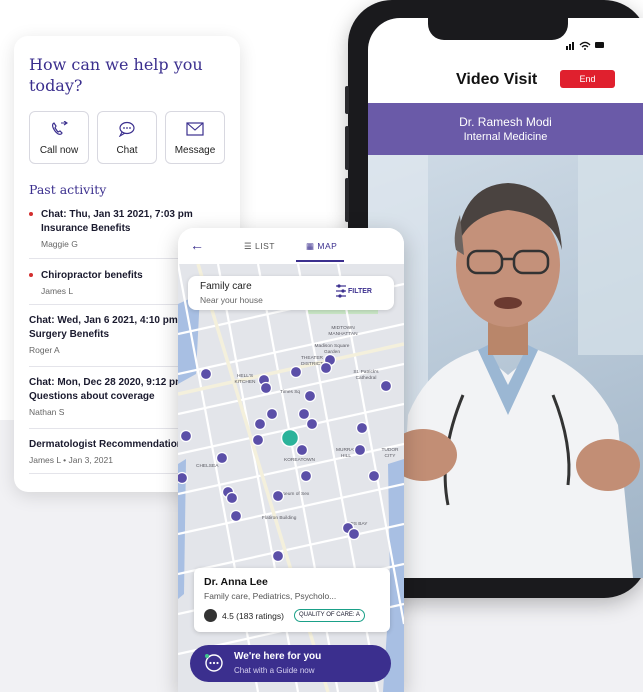 The width and height of the screenshot is (643, 692). Describe the element at coordinates (226, 286) in the screenshot. I see `search-title: Family care` at that location.